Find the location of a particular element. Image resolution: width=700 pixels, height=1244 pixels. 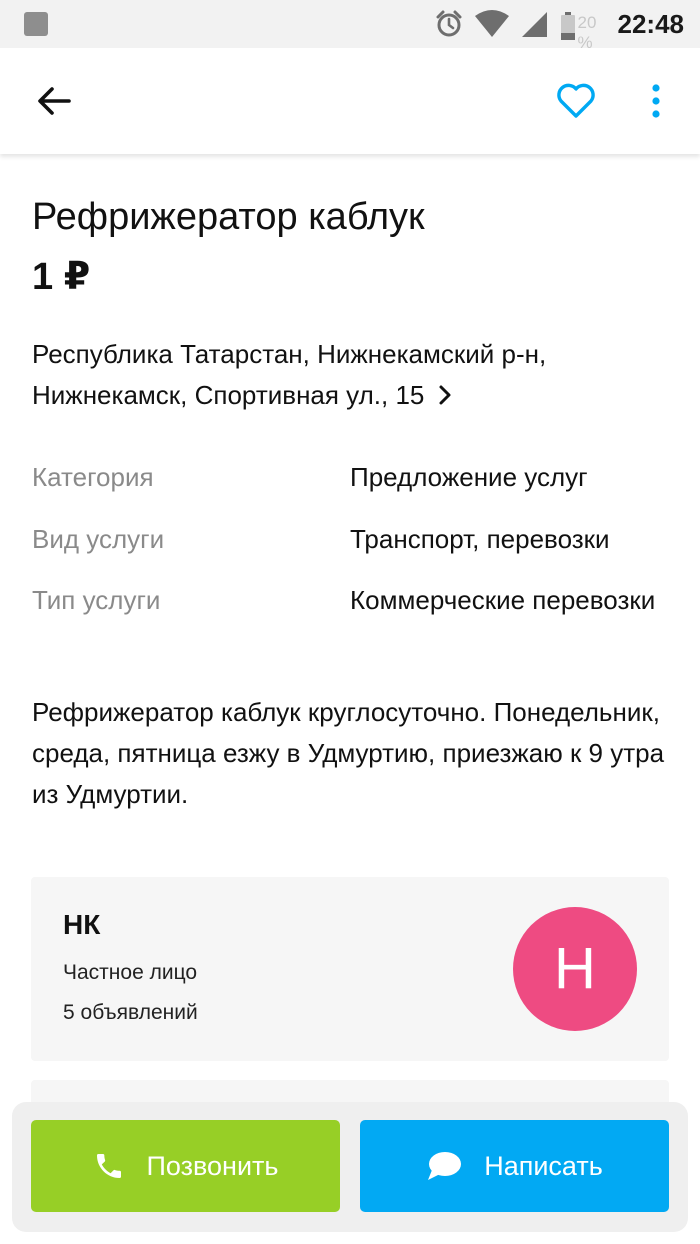

more-vertical-icon is located at coordinates (656, 101).